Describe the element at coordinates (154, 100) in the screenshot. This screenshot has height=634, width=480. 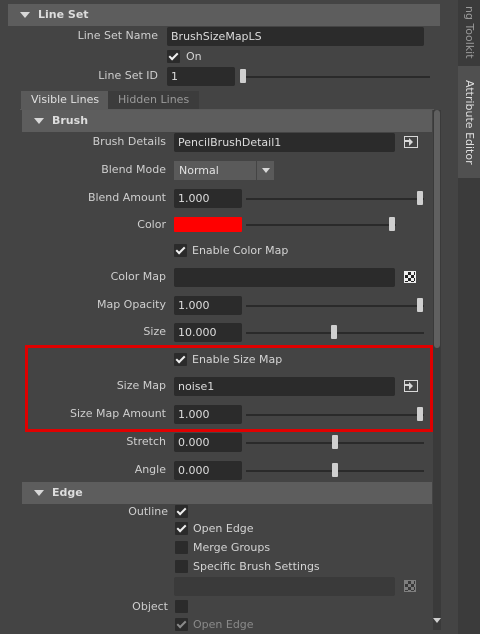
I see `tab-hidden-lines: Hidden Lines` at that location.